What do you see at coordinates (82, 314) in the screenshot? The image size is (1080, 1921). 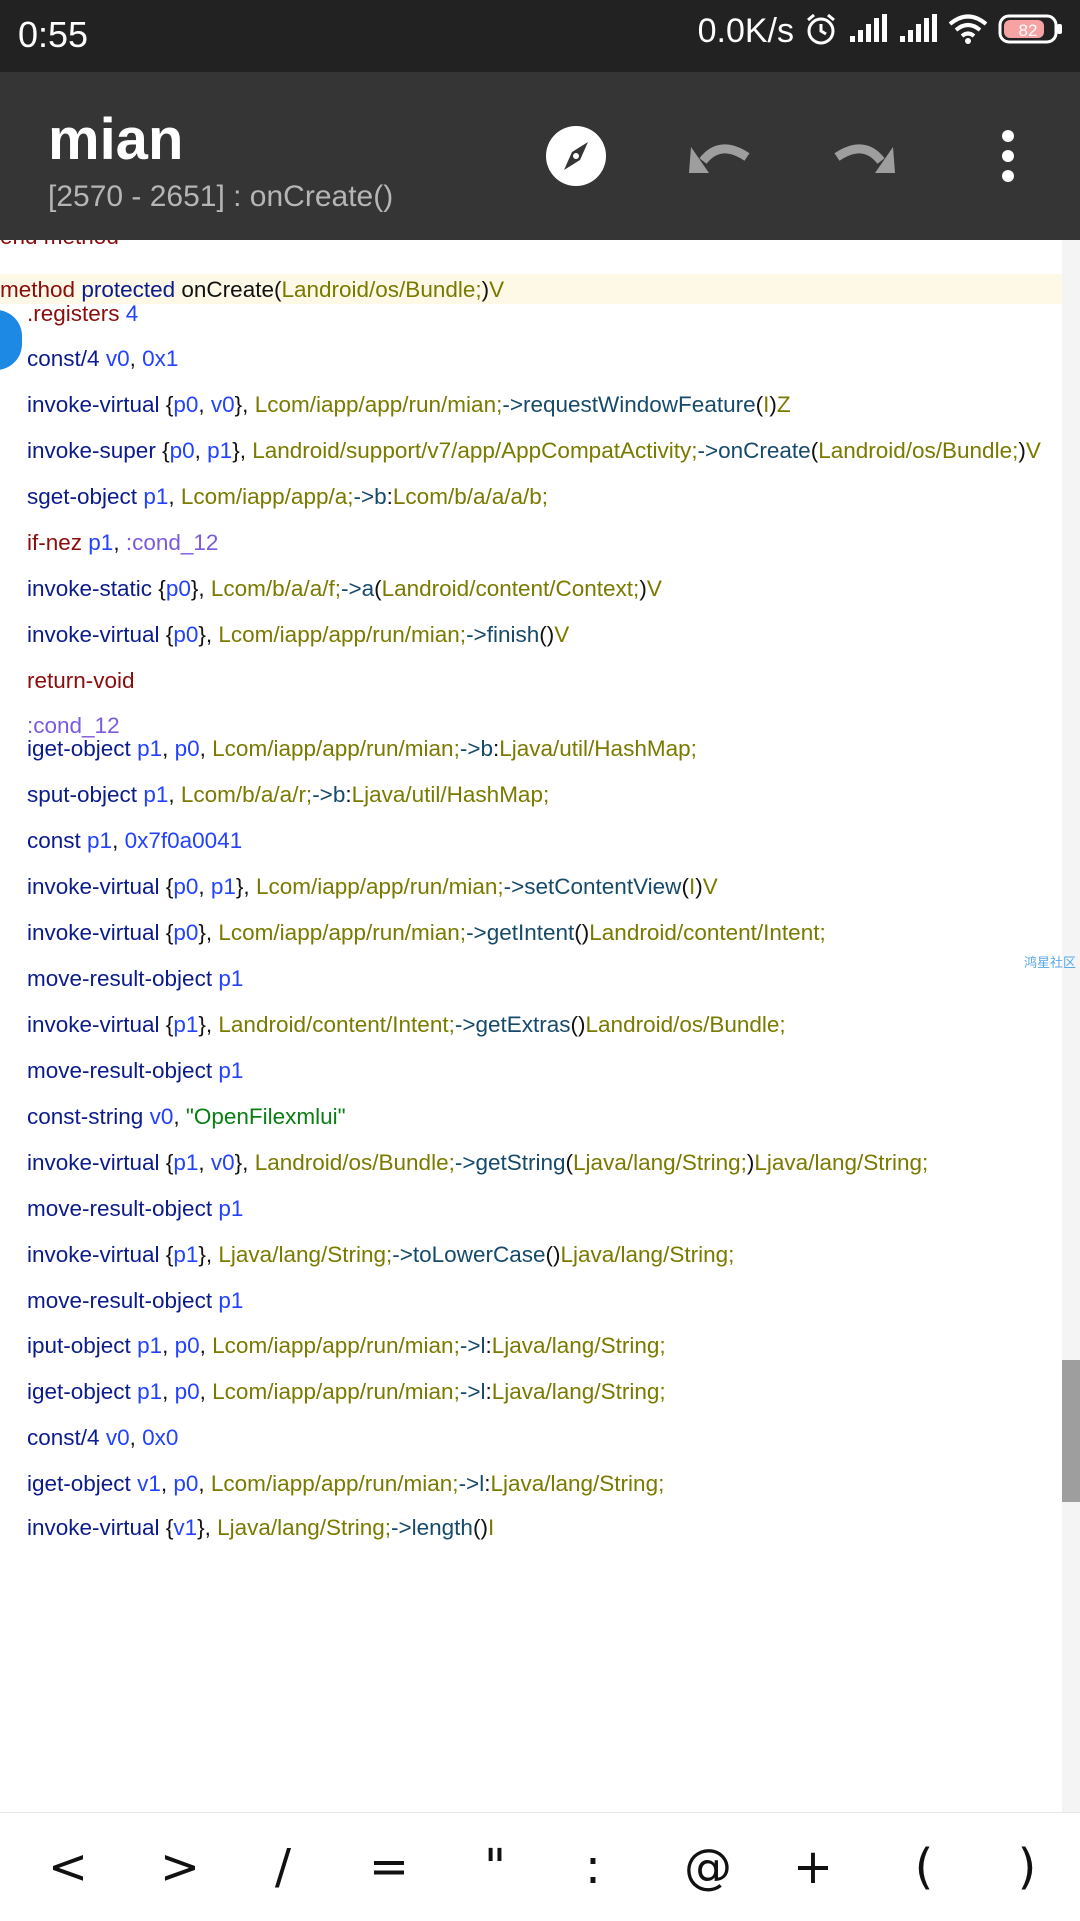 I see `code-line: .registers 4` at bounding box center [82, 314].